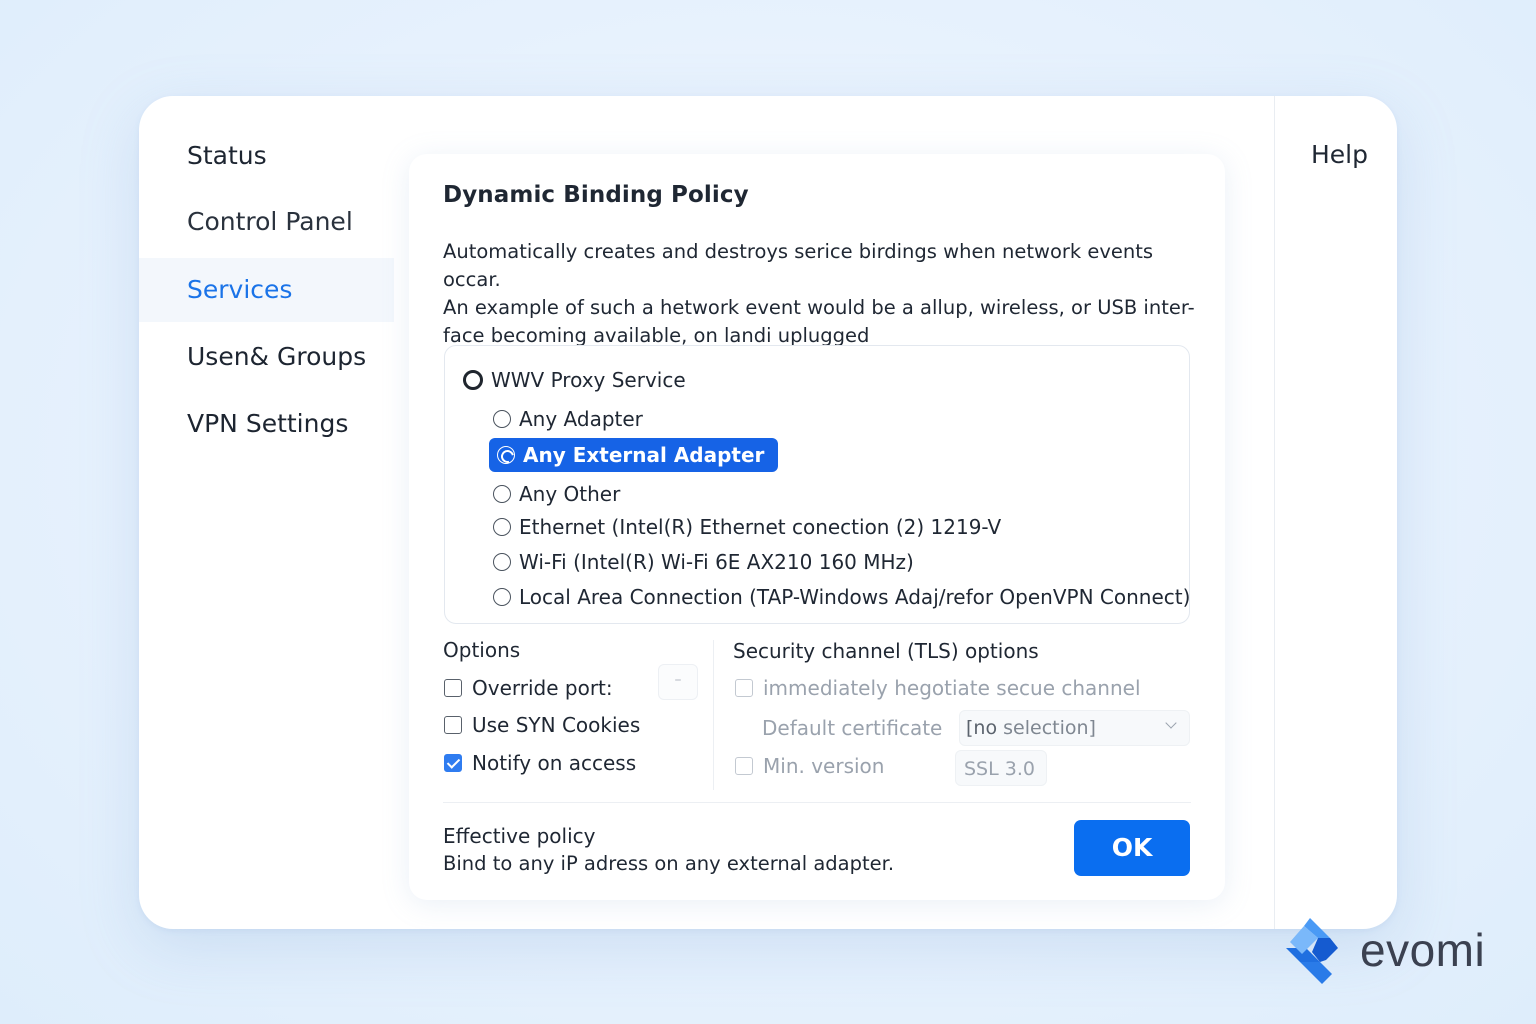  What do you see at coordinates (1171, 723) in the screenshot?
I see `chevron-down-icon` at bounding box center [1171, 723].